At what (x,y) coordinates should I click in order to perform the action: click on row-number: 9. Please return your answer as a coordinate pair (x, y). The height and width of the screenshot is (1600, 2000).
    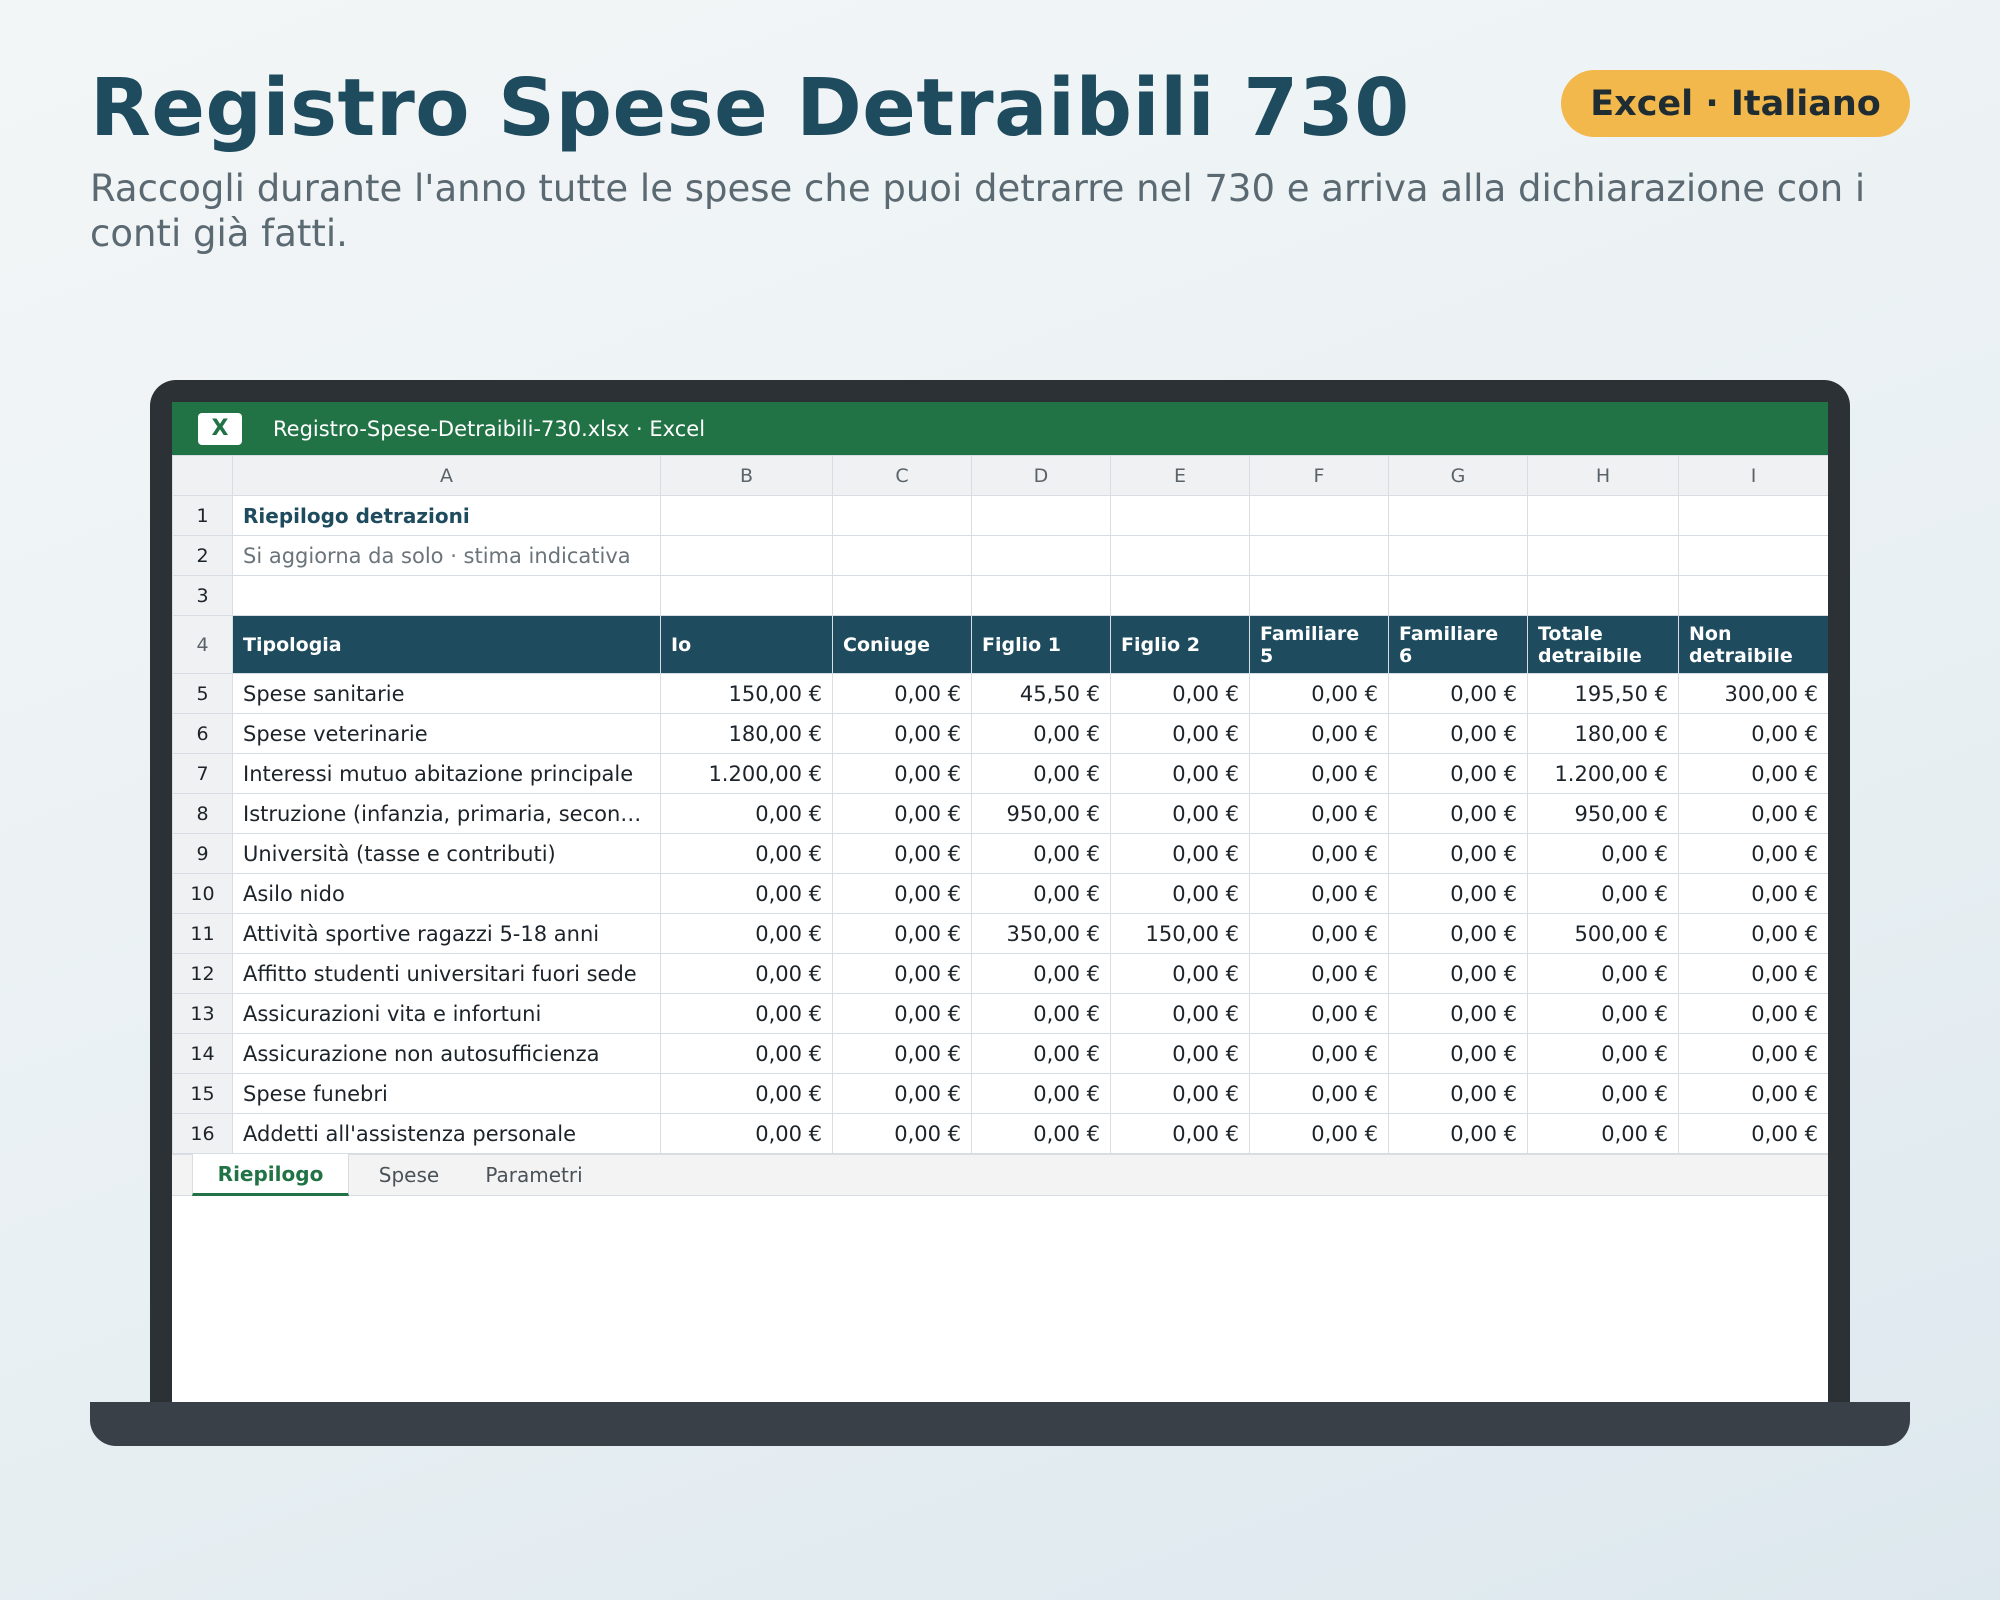
    Looking at the image, I should click on (202, 853).